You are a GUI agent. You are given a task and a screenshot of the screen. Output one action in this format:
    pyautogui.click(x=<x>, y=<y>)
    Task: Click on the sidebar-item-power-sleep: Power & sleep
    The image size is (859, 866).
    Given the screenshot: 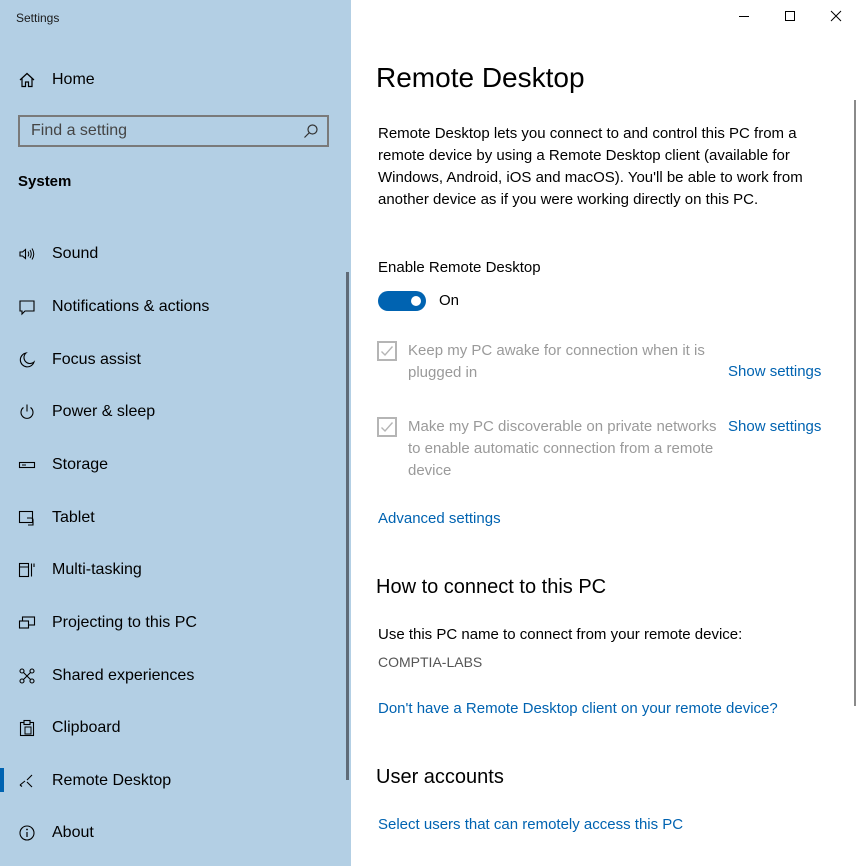 What is the action you would take?
    pyautogui.click(x=175, y=412)
    